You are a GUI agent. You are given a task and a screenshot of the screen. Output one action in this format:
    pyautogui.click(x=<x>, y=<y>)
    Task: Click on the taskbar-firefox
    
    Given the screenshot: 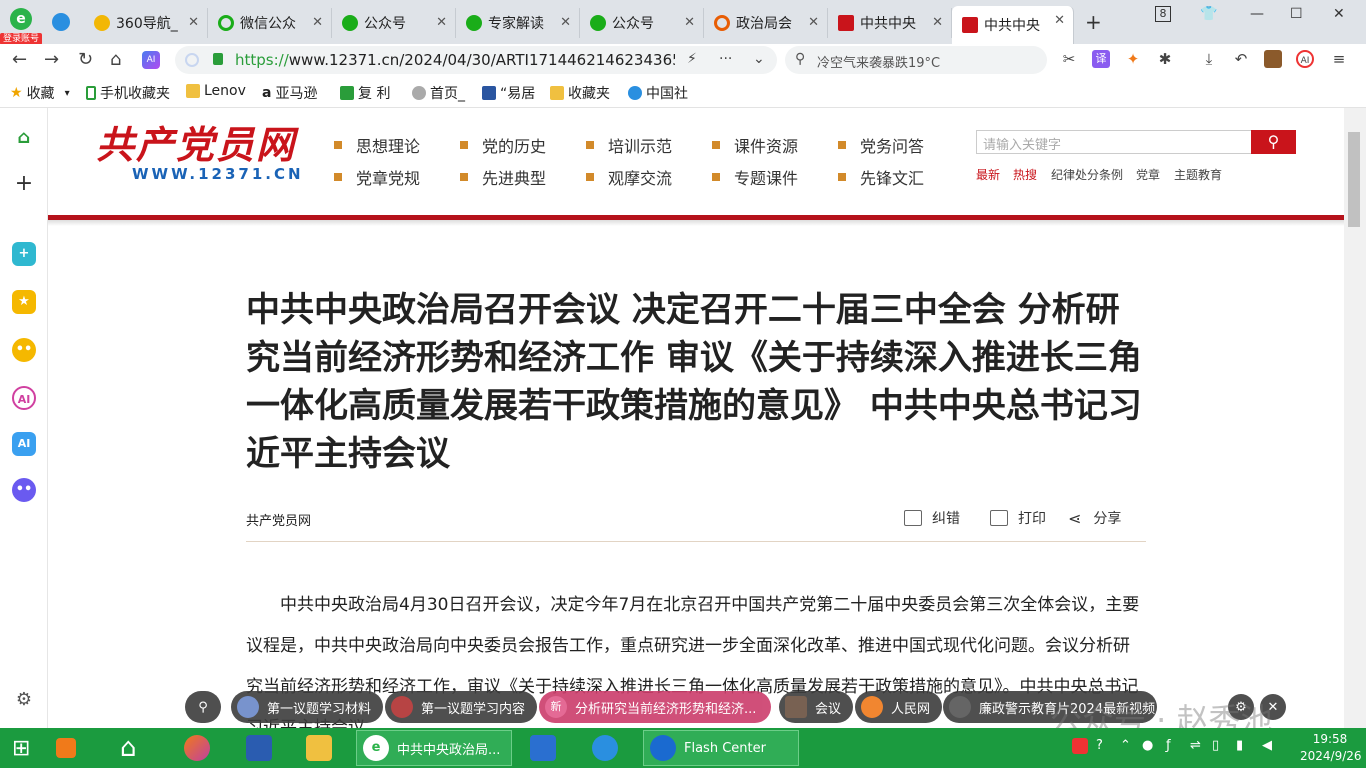 What is the action you would take?
    pyautogui.click(x=201, y=748)
    